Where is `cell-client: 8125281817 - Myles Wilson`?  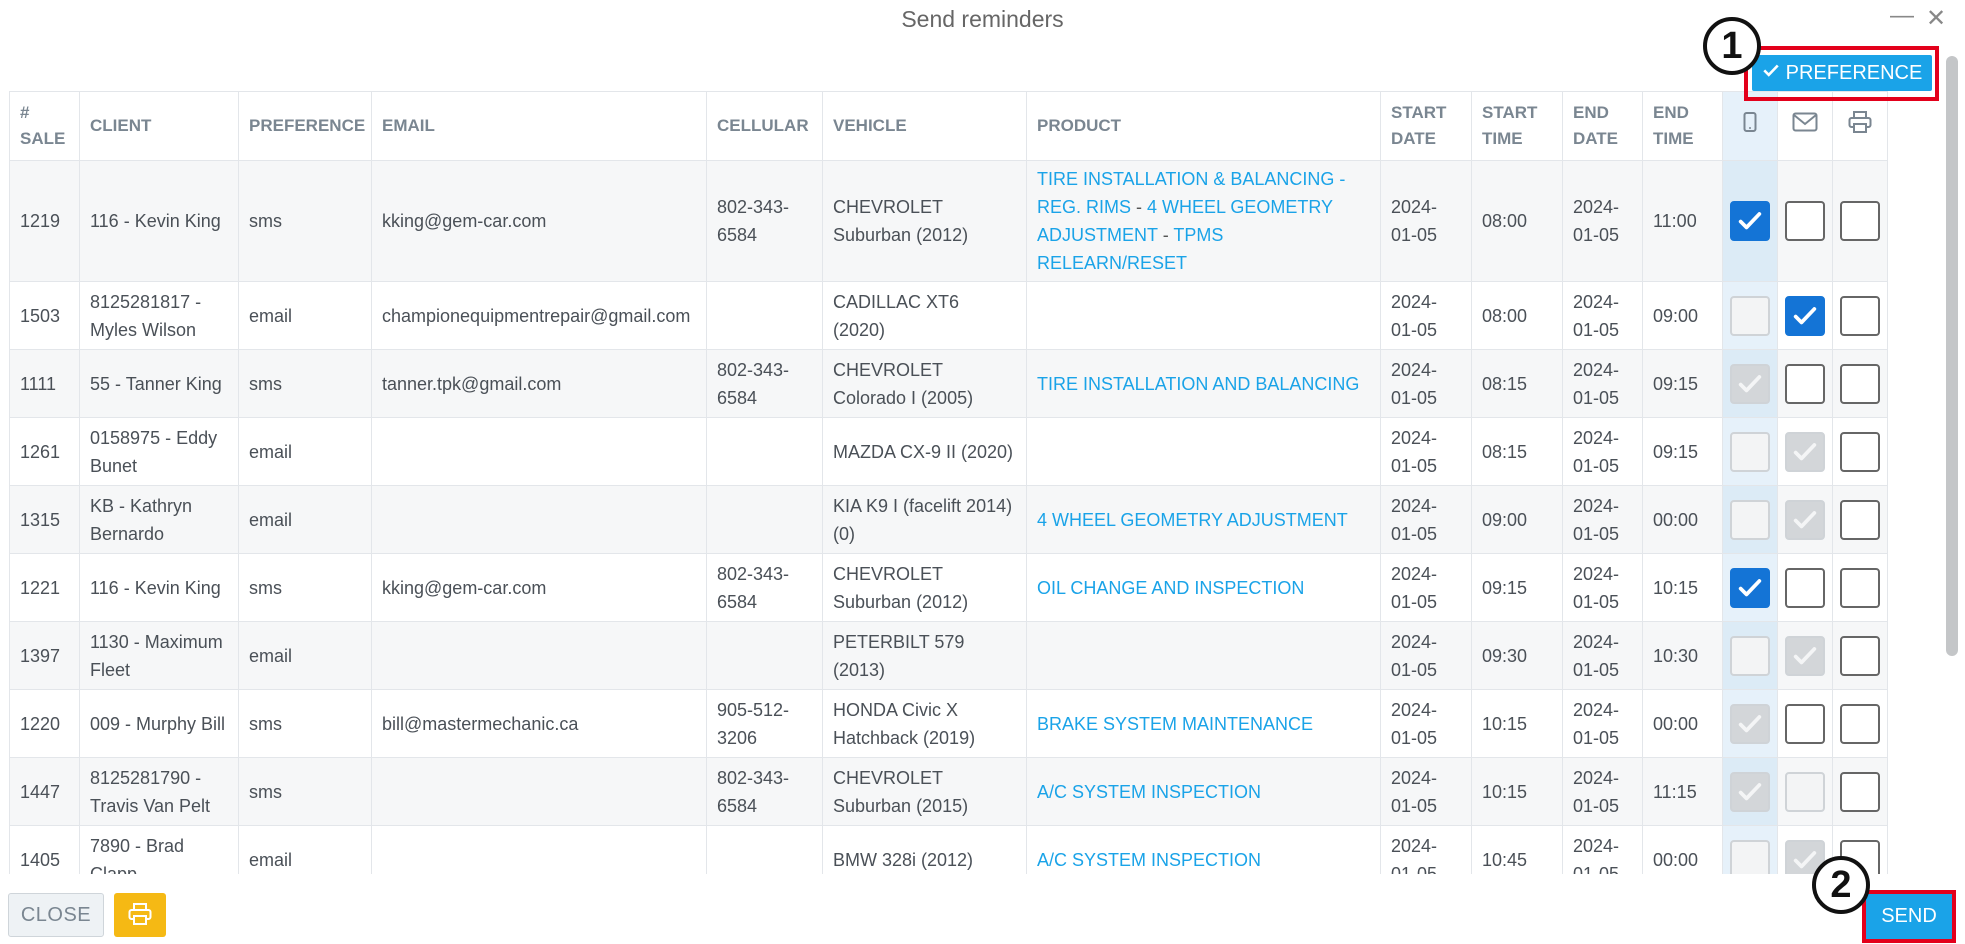 cell-client: 8125281817 - Myles Wilson is located at coordinates (159, 315).